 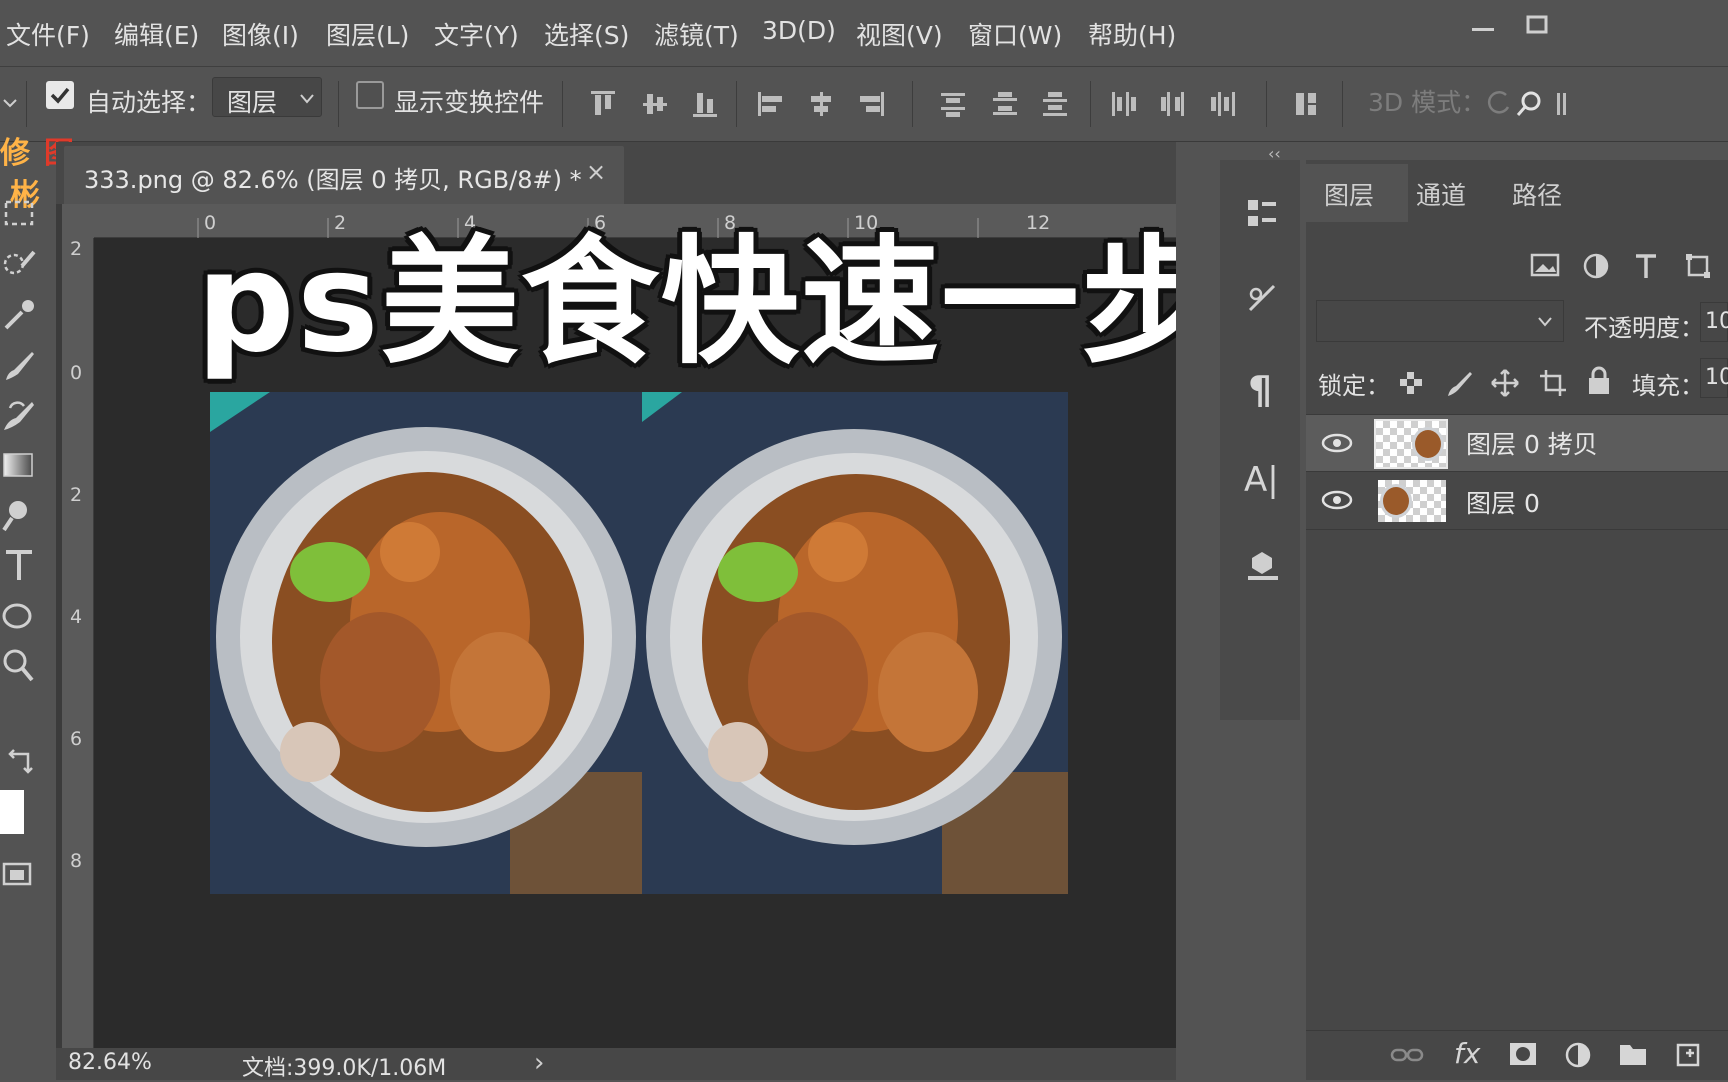 I want to click on minimize-icon, so click(x=1483, y=25).